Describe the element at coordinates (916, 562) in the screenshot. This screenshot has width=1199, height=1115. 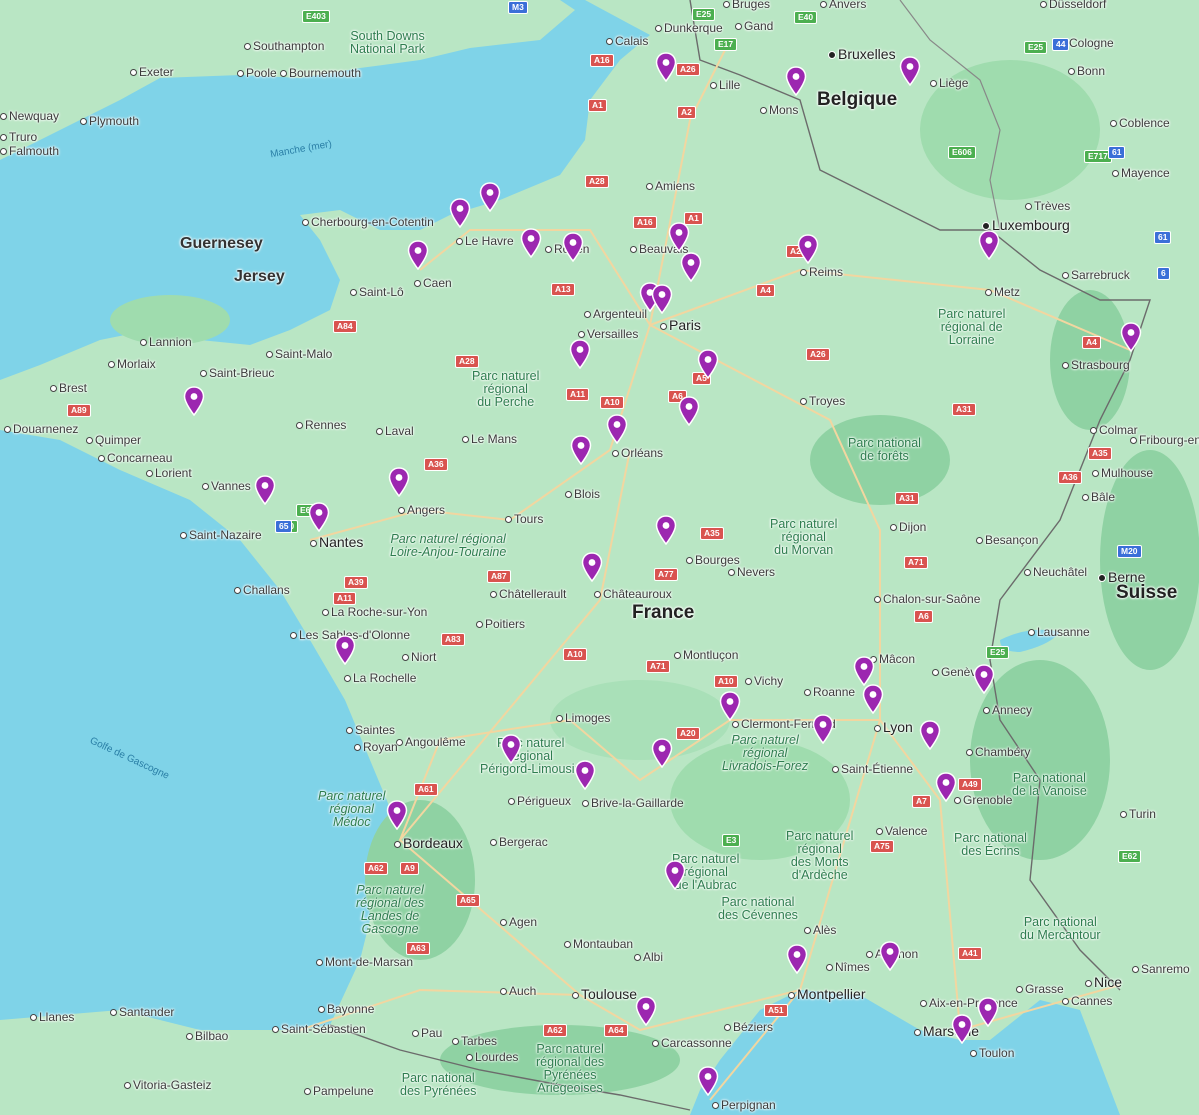
I see `road-shield: A71` at that location.